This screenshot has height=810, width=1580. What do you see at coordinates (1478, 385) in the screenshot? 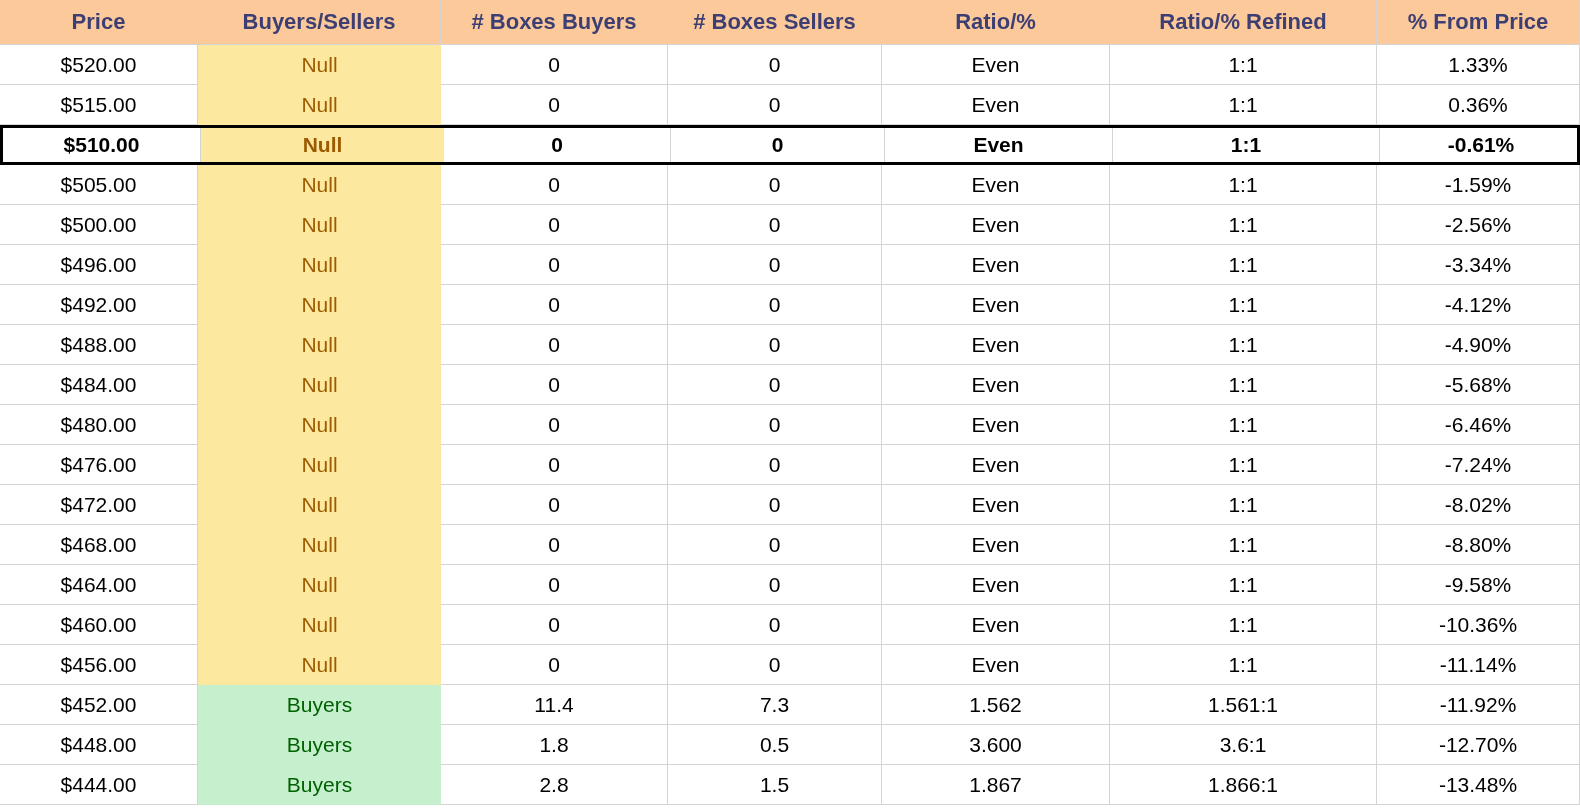
I see `table-cell: -5.68%` at bounding box center [1478, 385].